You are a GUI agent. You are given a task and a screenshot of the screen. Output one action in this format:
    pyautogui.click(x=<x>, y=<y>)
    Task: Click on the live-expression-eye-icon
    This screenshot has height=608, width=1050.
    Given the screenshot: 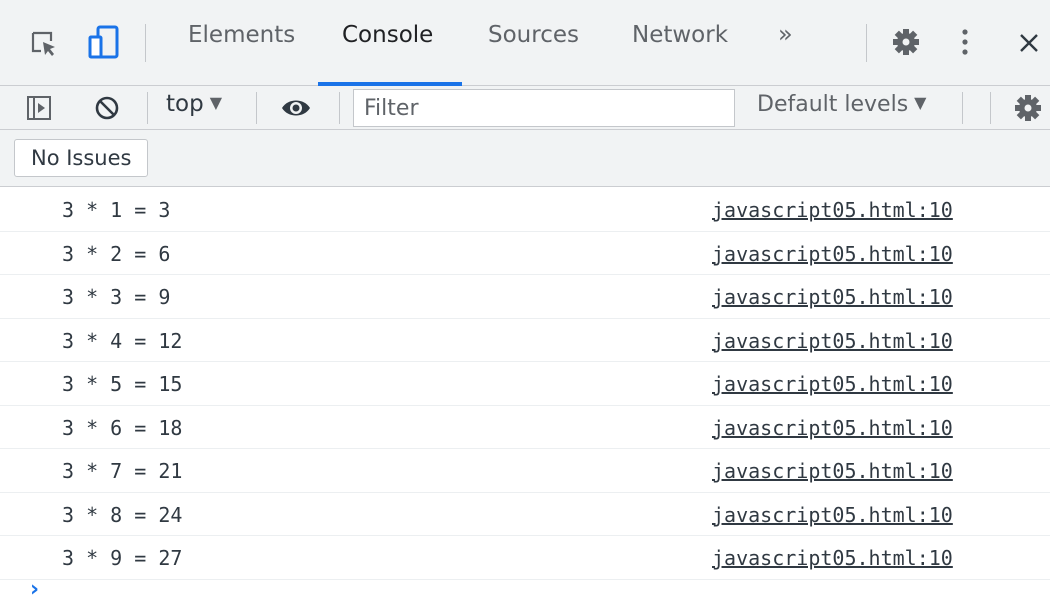 What is the action you would take?
    pyautogui.click(x=296, y=108)
    